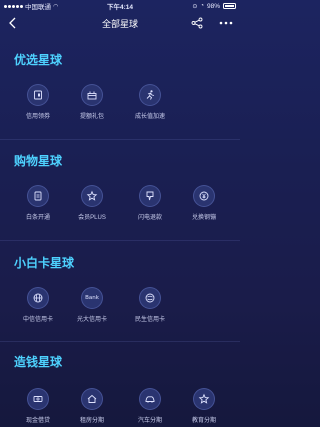 This screenshot has height=427, width=320. What do you see at coordinates (150, 203) in the screenshot?
I see `item-flash-refund: 闪电退款` at bounding box center [150, 203].